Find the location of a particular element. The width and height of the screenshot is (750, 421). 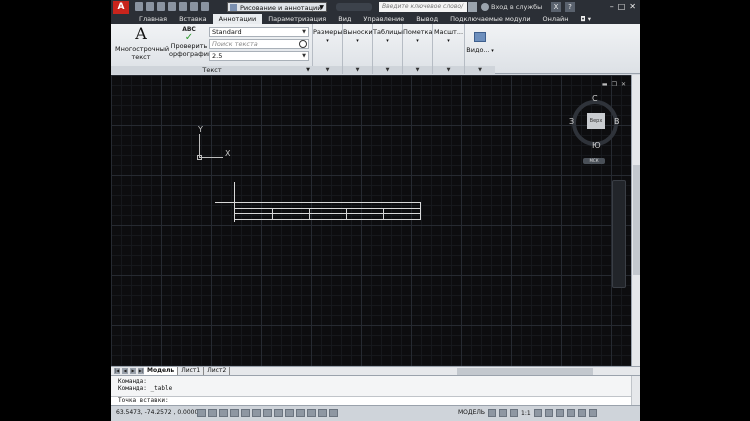

tab-layout2: Лист2 is located at coordinates (217, 371).